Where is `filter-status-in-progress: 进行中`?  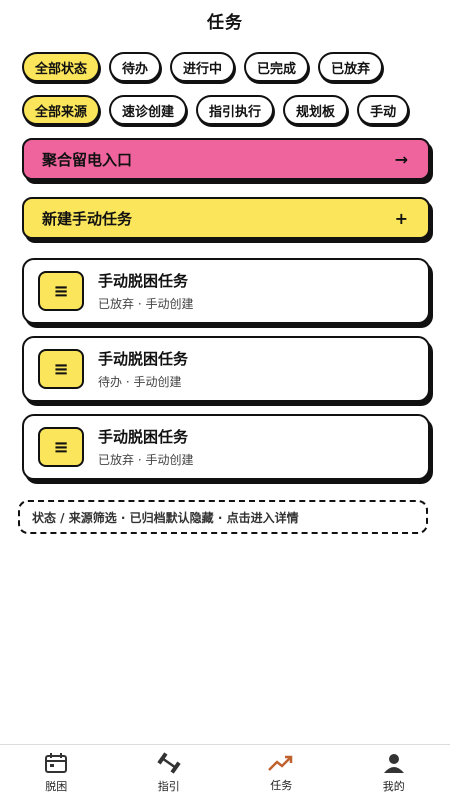 filter-status-in-progress: 进行中 is located at coordinates (203, 67).